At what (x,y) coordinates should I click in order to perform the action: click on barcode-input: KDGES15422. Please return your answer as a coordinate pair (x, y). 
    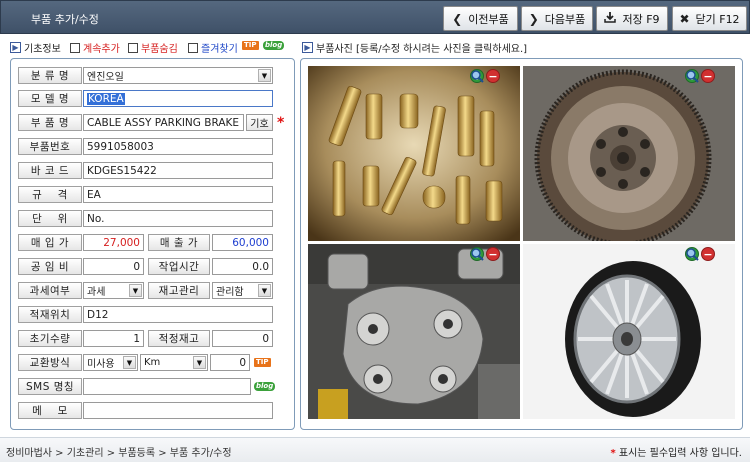
    Looking at the image, I should click on (178, 170).